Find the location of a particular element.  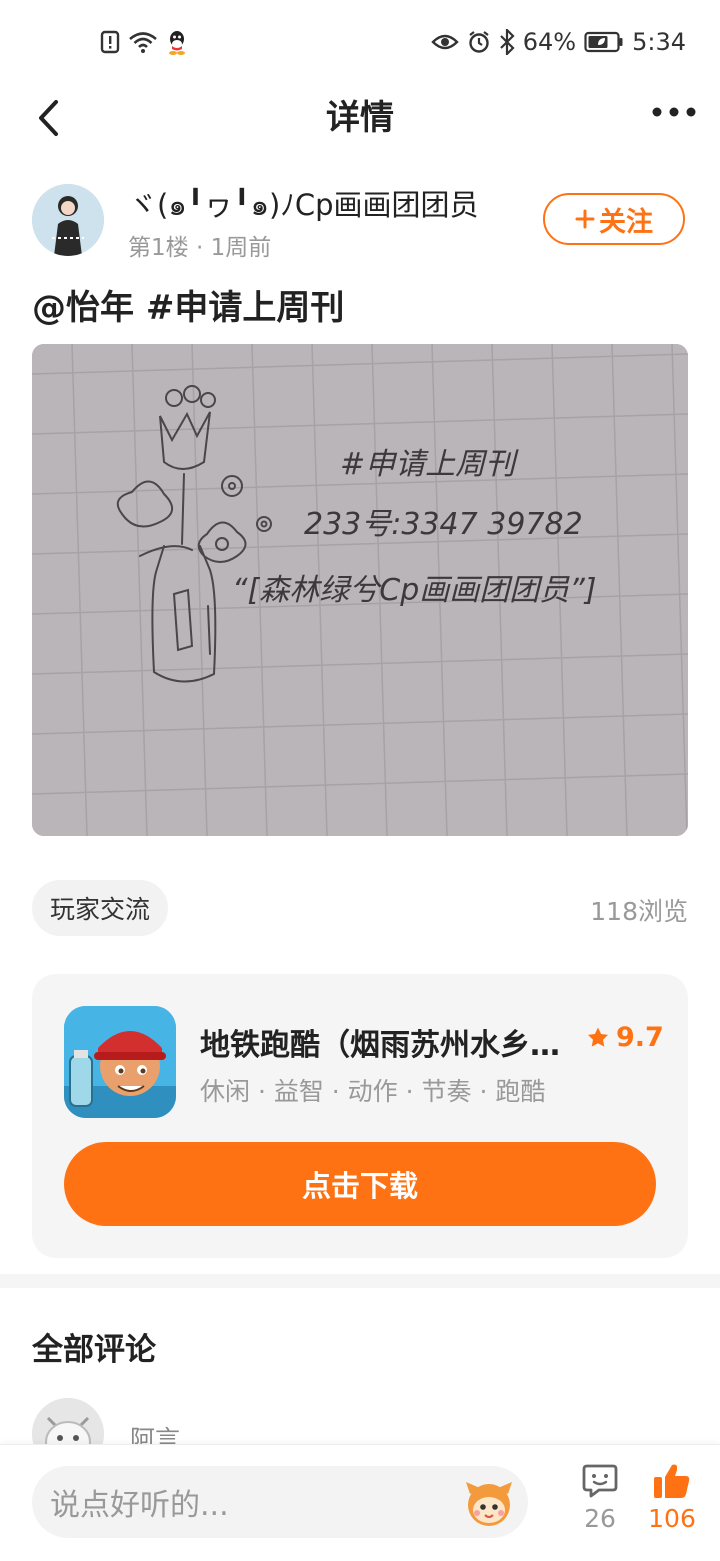

game-rating-value: 9.7 is located at coordinates (640, 1037).